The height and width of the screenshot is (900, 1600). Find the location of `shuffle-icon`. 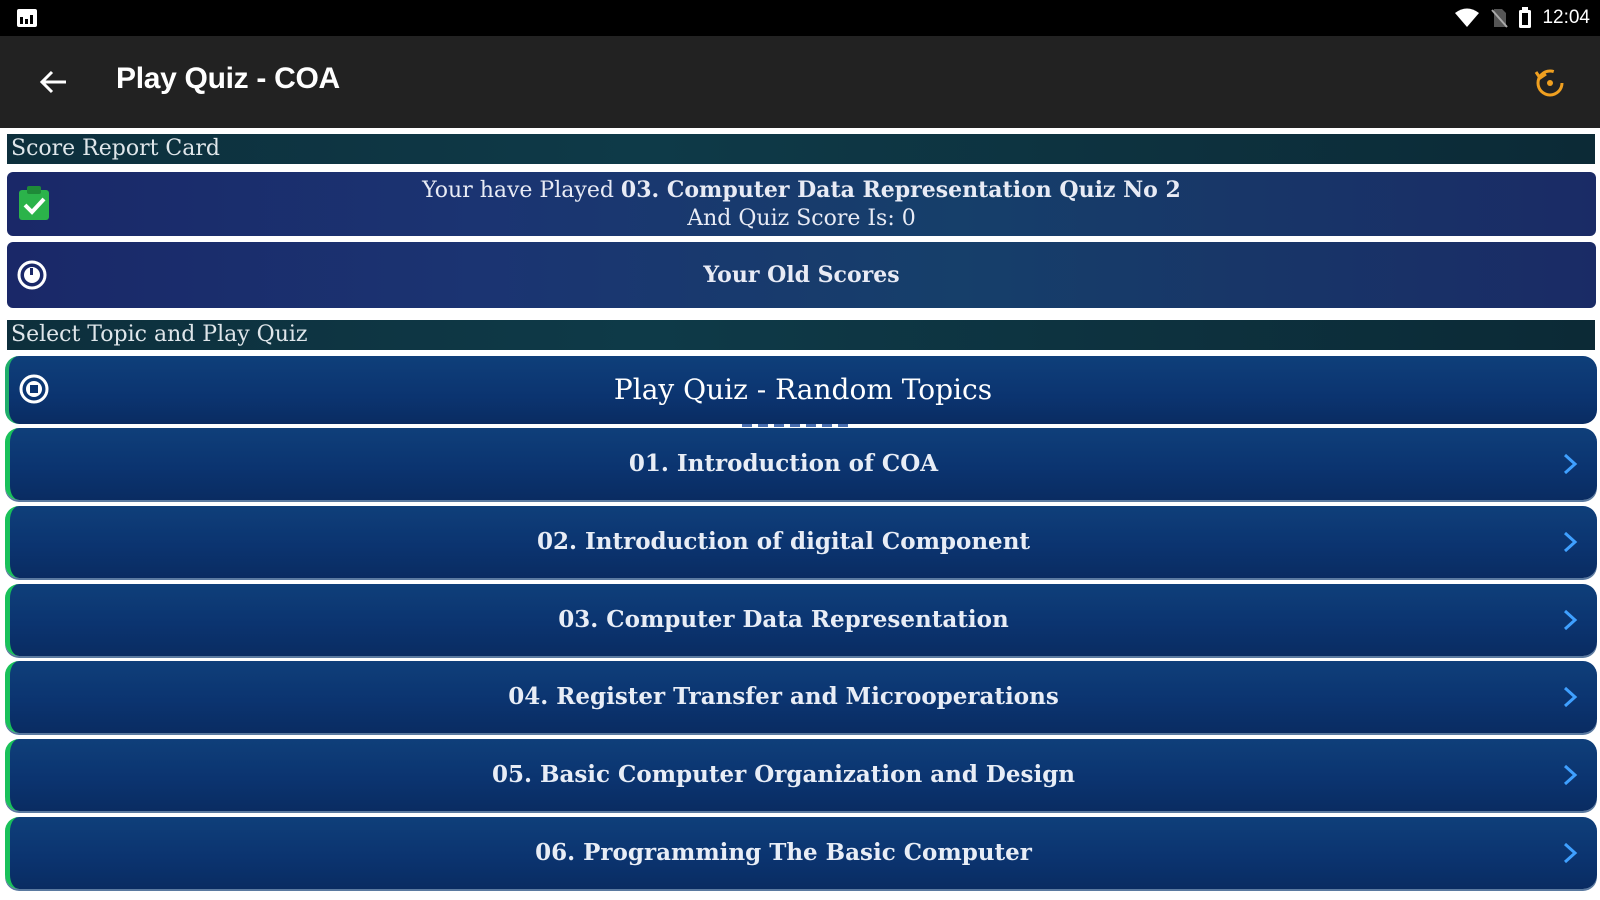

shuffle-icon is located at coordinates (34, 389).